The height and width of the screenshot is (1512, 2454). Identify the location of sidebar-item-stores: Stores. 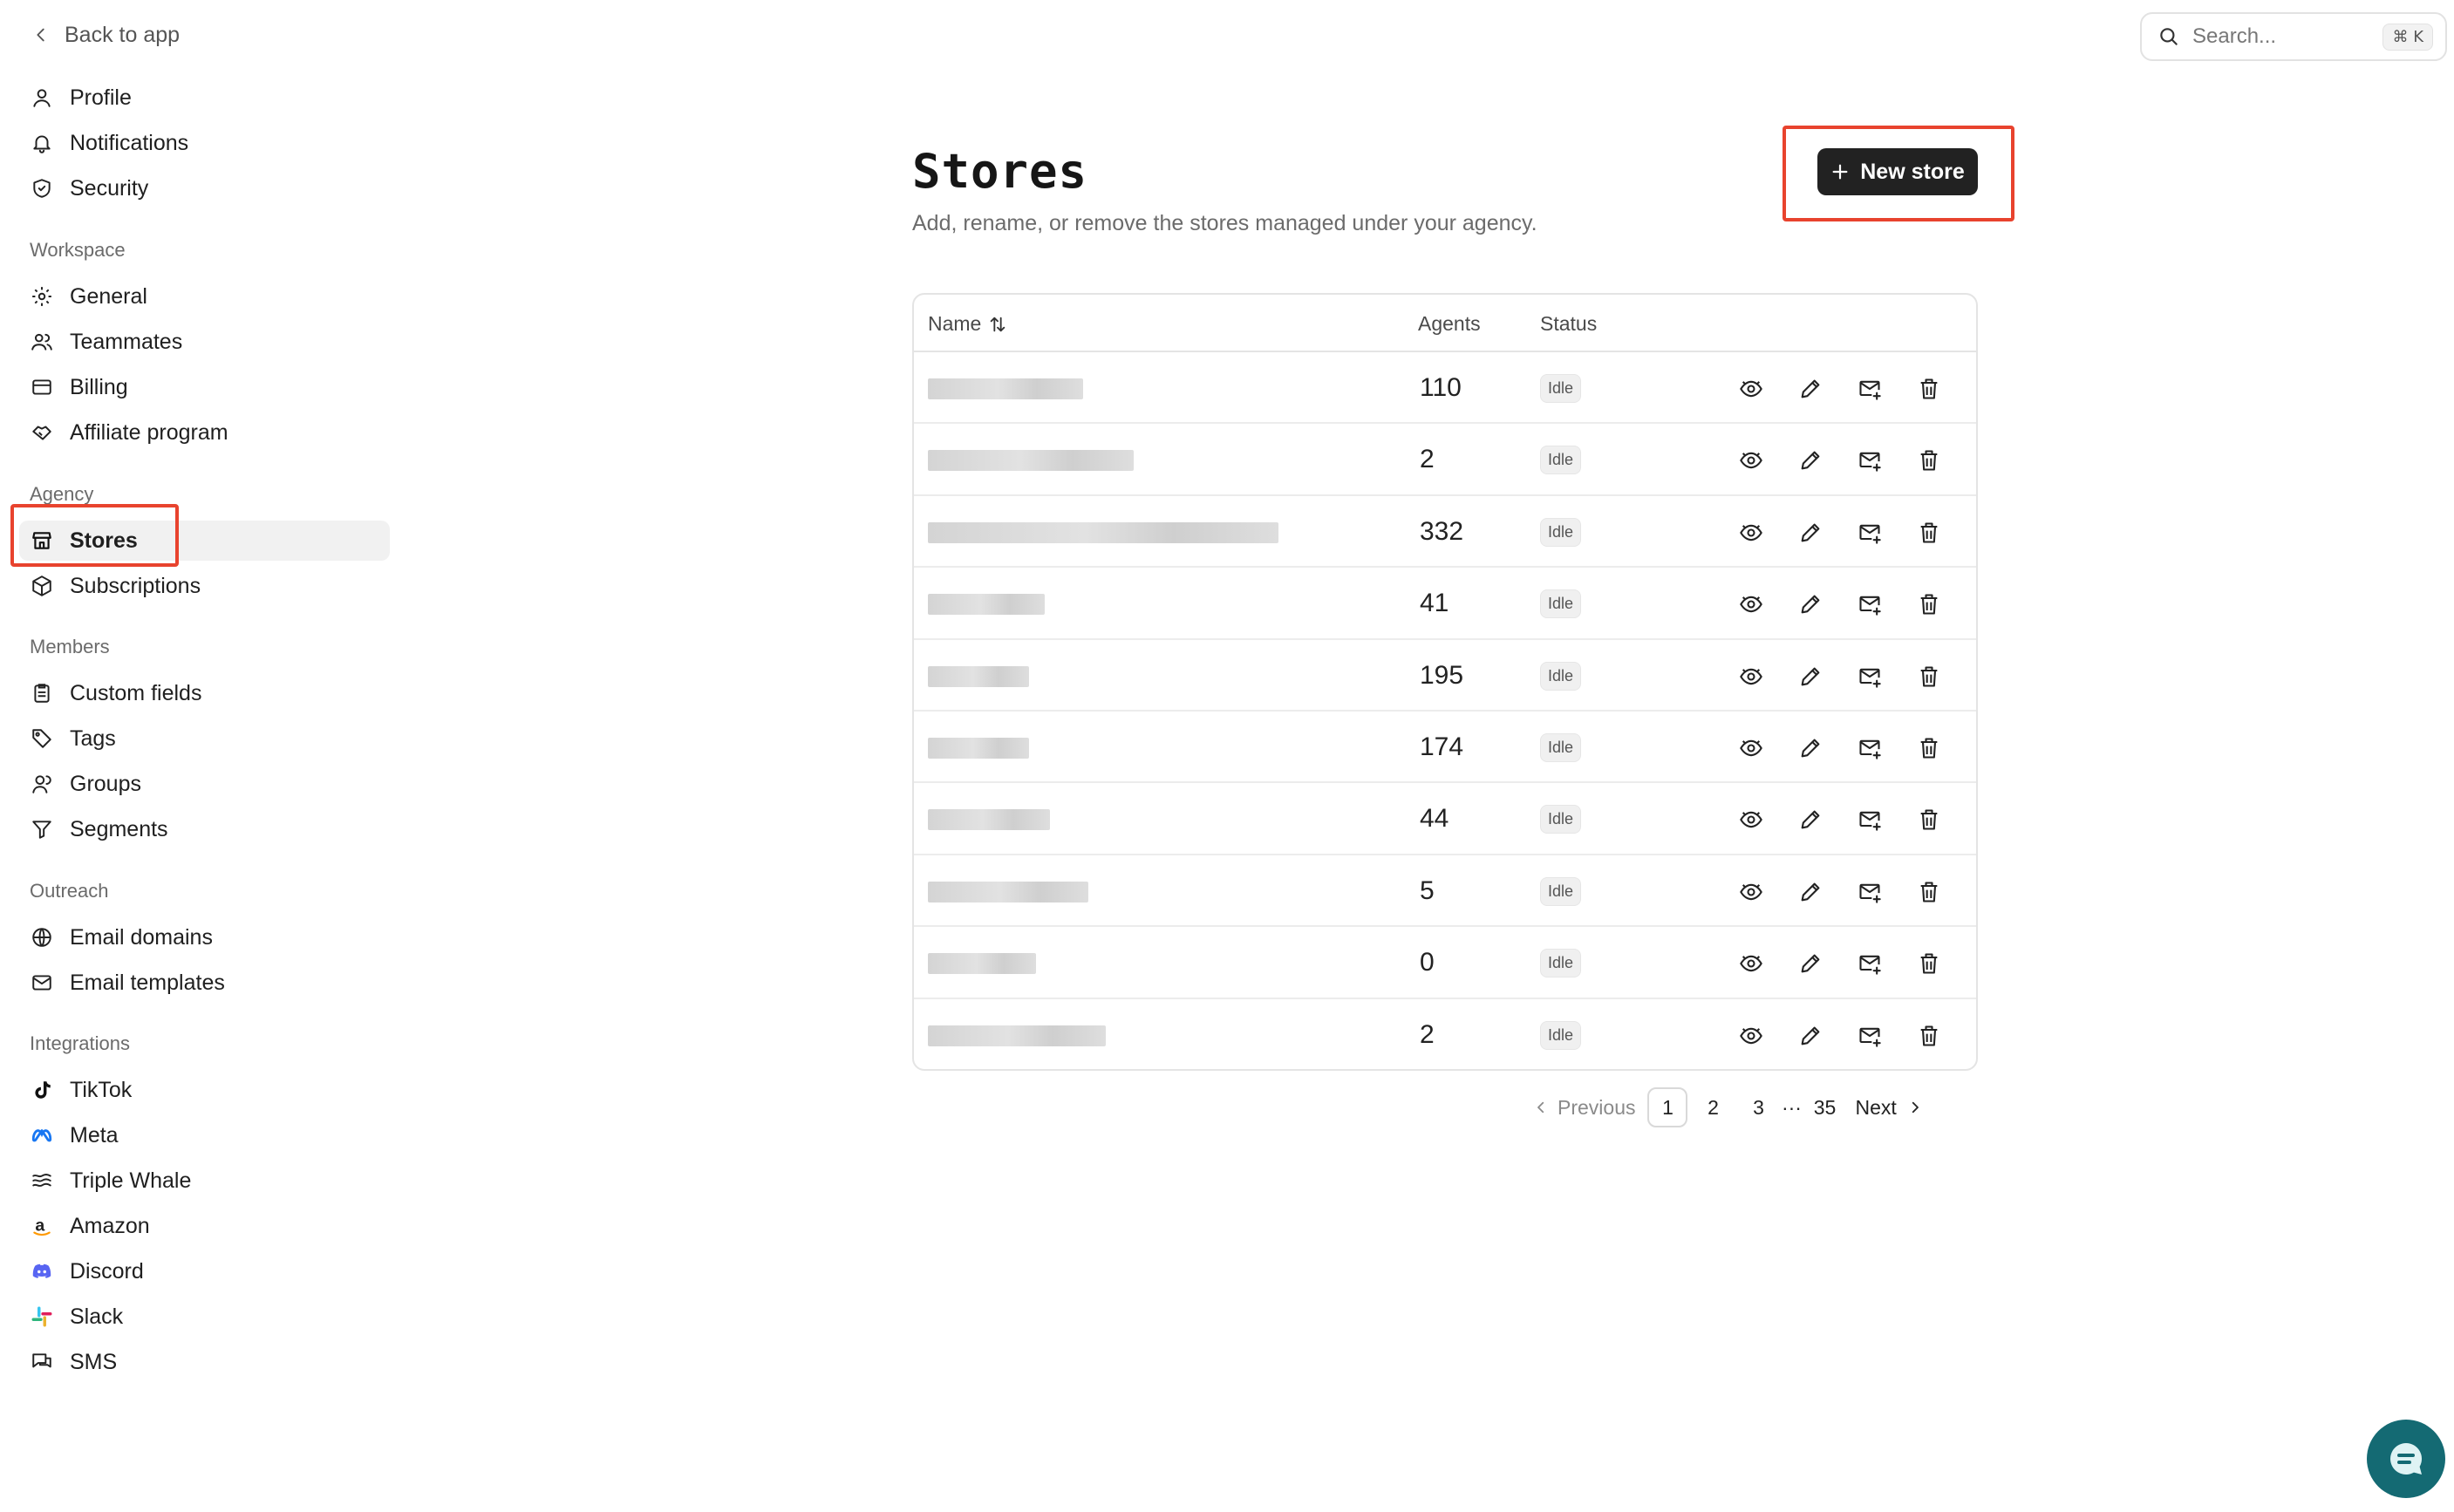
(204, 541).